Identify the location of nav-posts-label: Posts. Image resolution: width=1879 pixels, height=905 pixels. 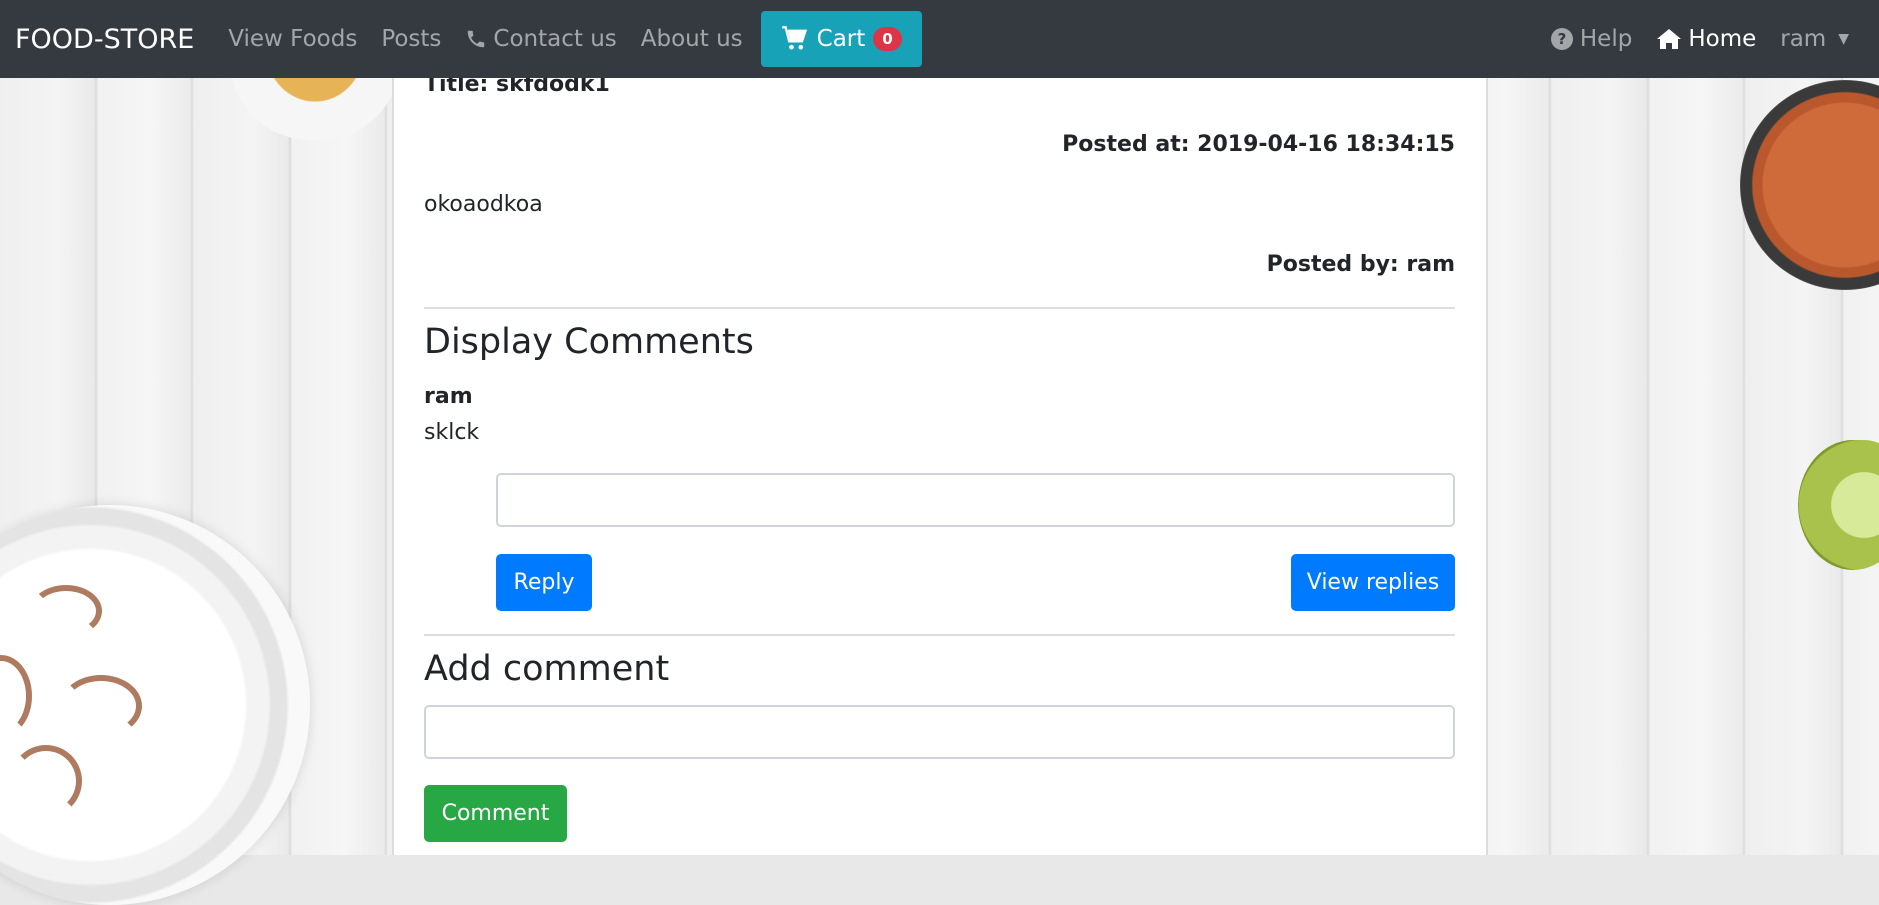
(411, 39).